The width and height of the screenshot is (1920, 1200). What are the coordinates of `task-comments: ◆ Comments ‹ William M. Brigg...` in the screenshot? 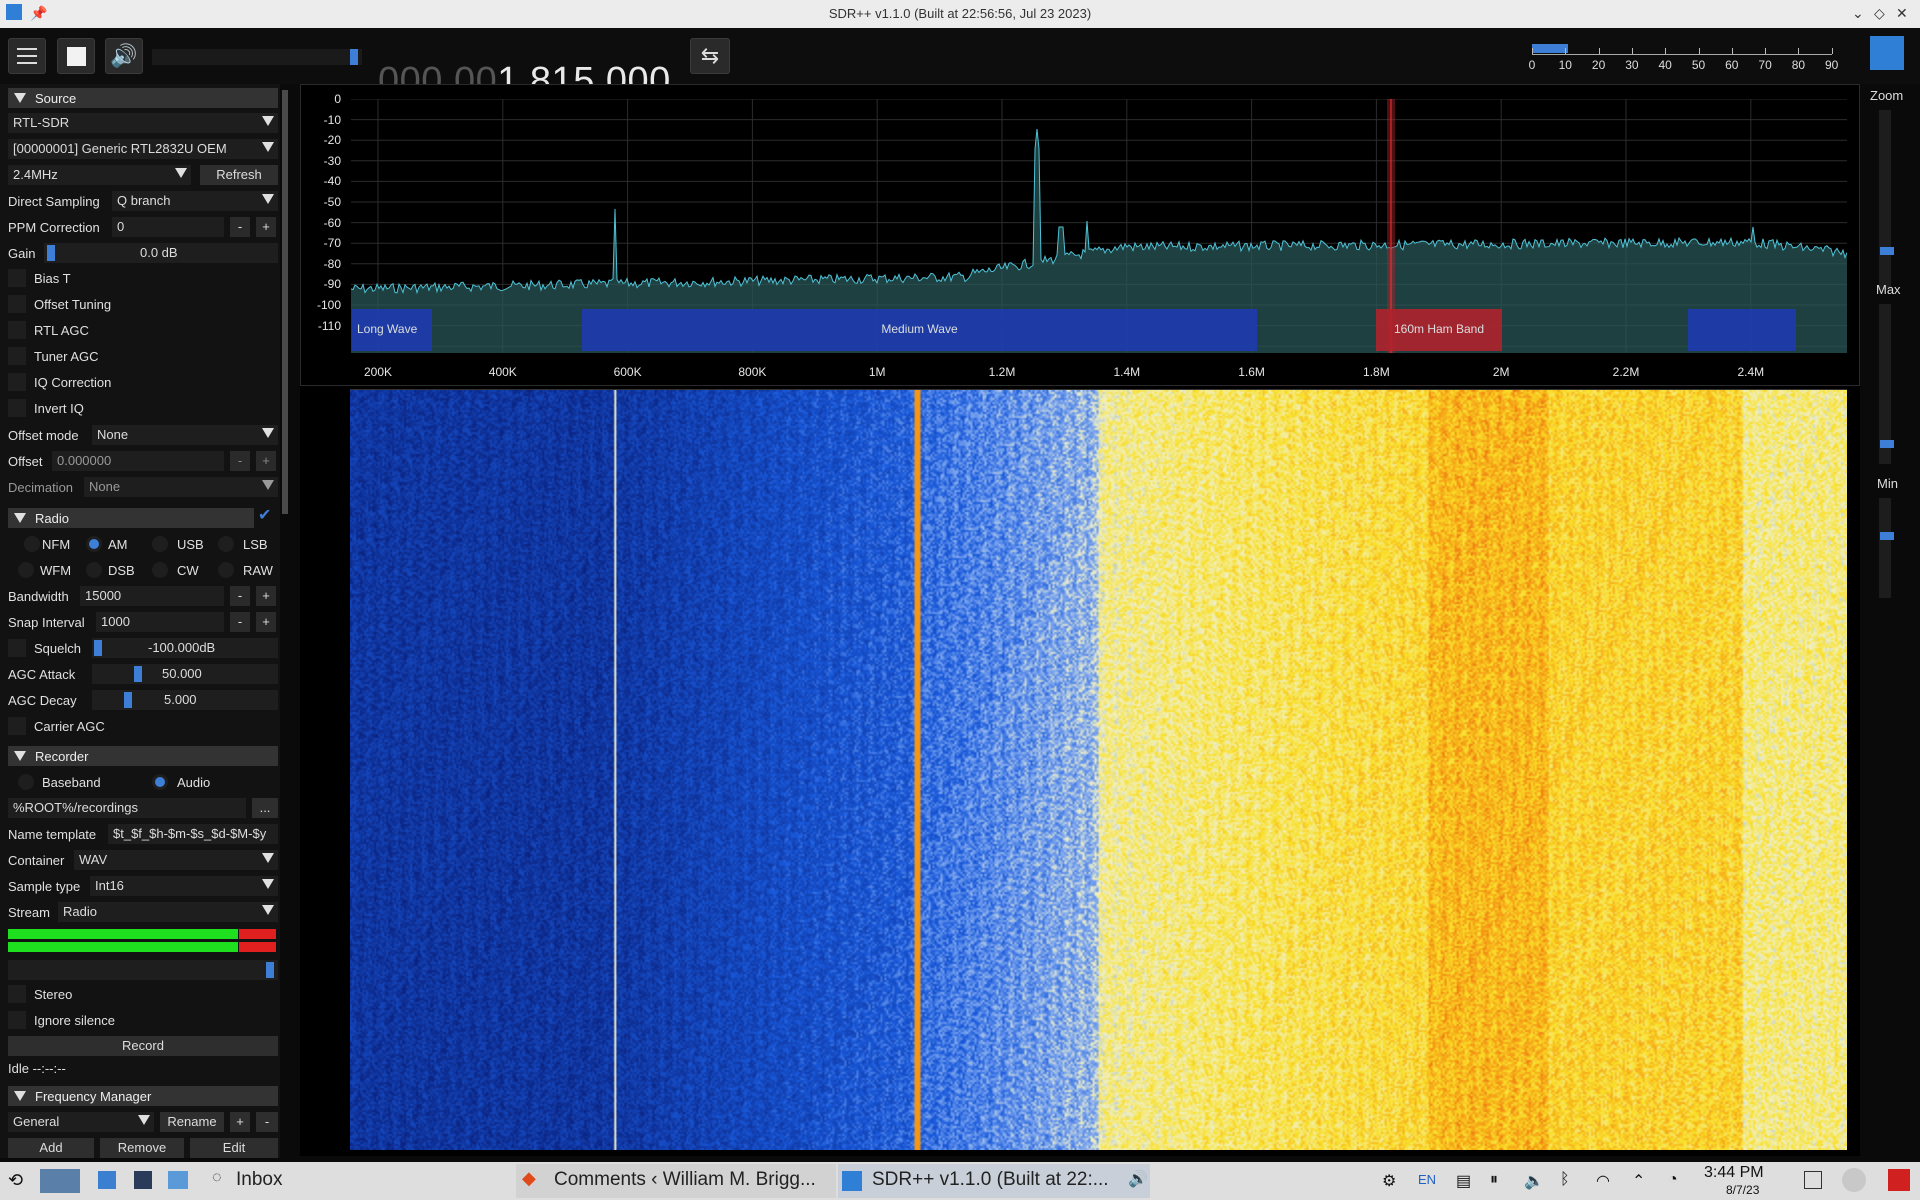 It's located at (676, 1181).